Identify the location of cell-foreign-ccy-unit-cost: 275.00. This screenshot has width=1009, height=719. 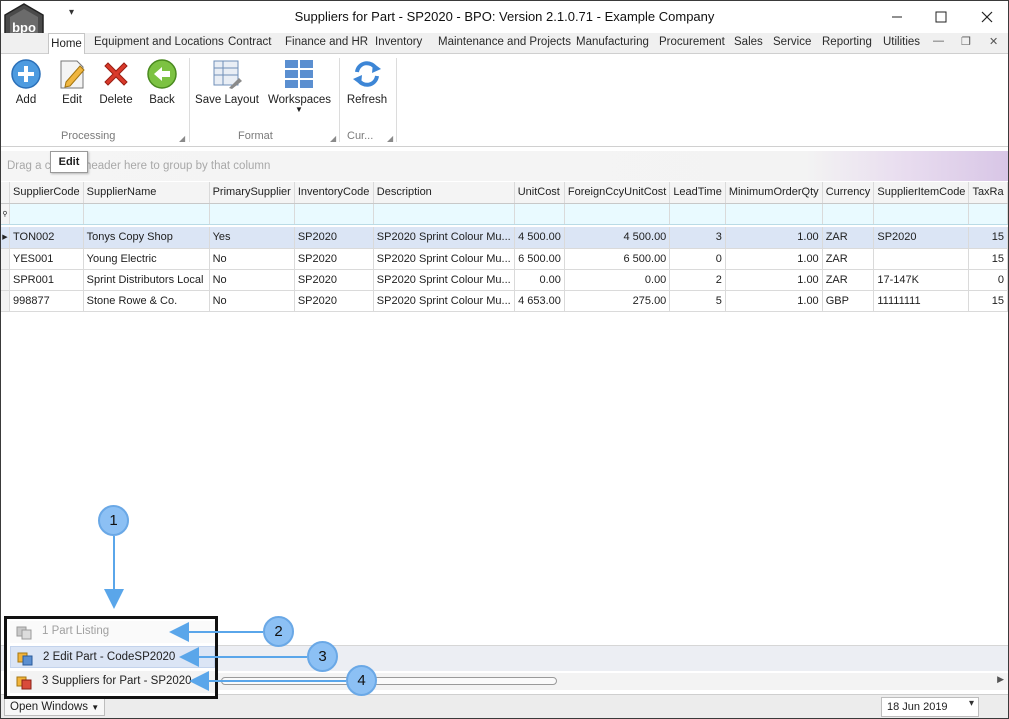
(617, 301).